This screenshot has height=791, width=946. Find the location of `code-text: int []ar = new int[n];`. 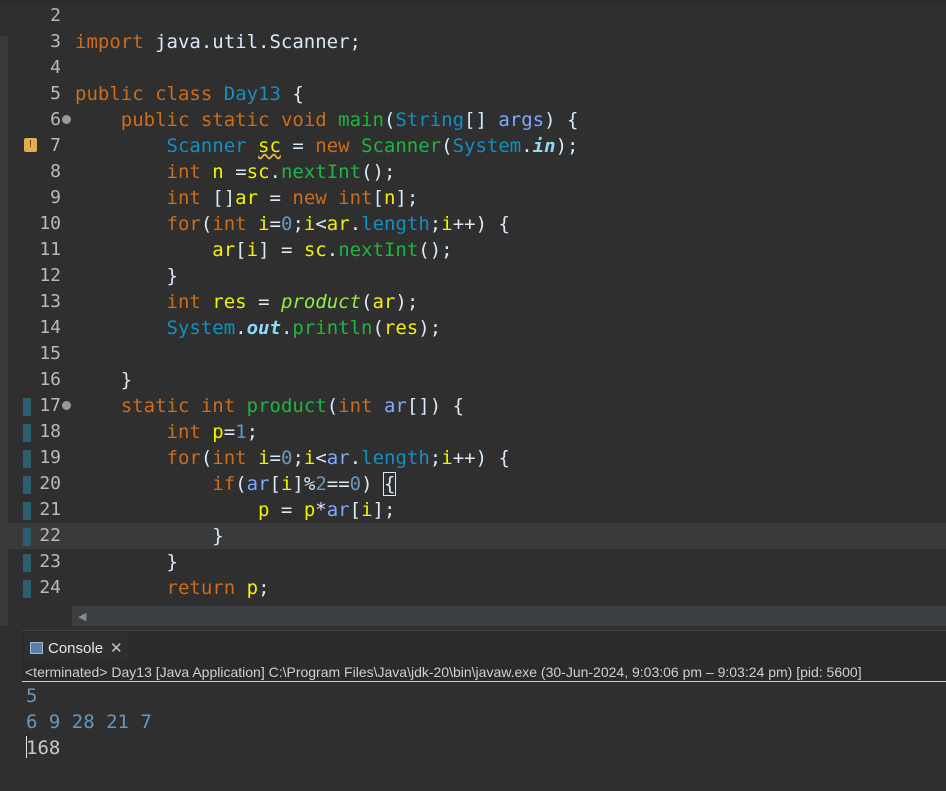

code-text: int []ar = new int[n]; is located at coordinates (247, 198).